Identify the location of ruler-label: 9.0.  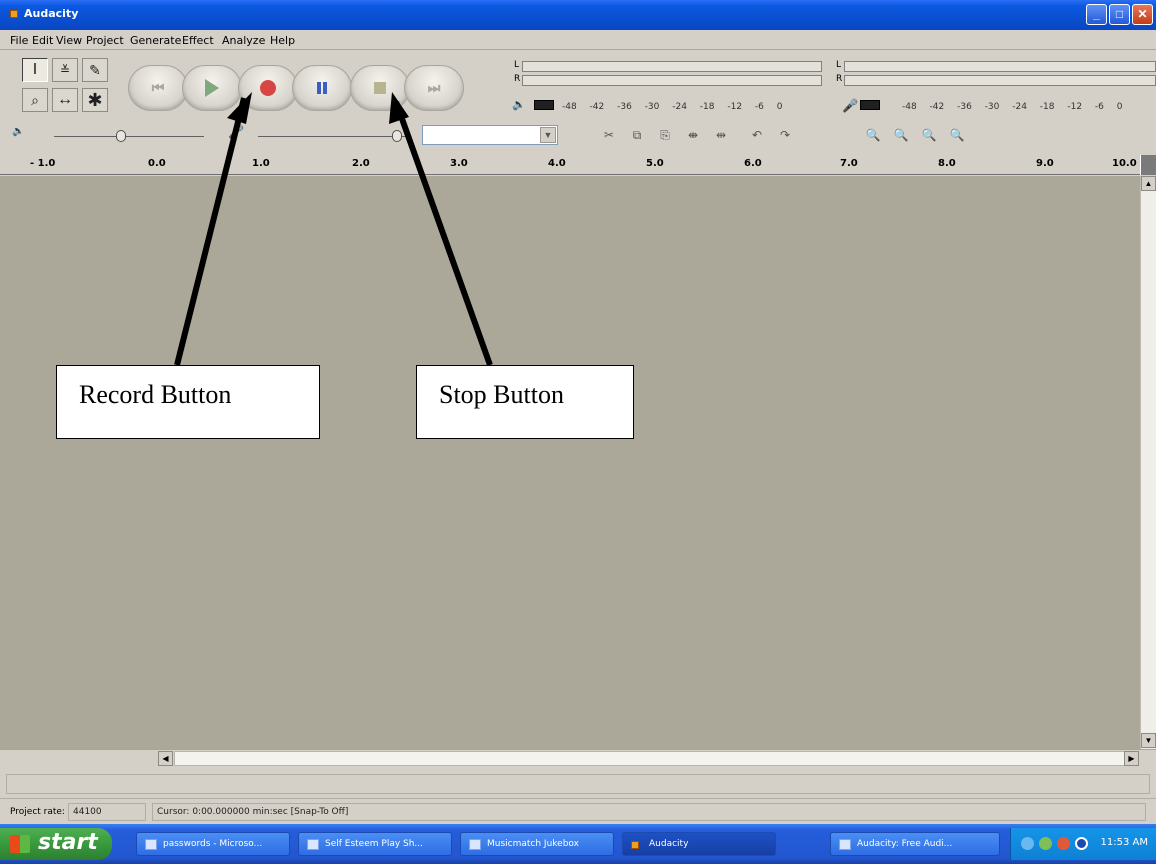
(1045, 163).